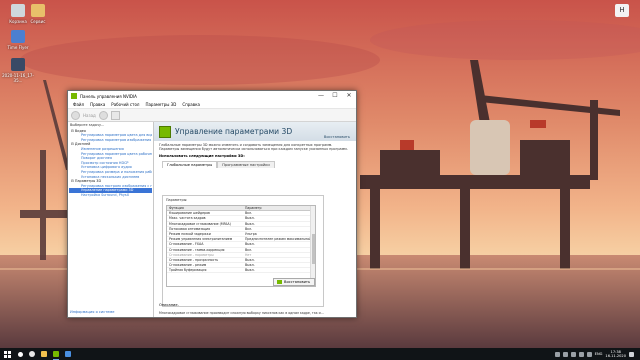  I want to click on desktop-icon-label: Time Flyer, so click(18, 47).